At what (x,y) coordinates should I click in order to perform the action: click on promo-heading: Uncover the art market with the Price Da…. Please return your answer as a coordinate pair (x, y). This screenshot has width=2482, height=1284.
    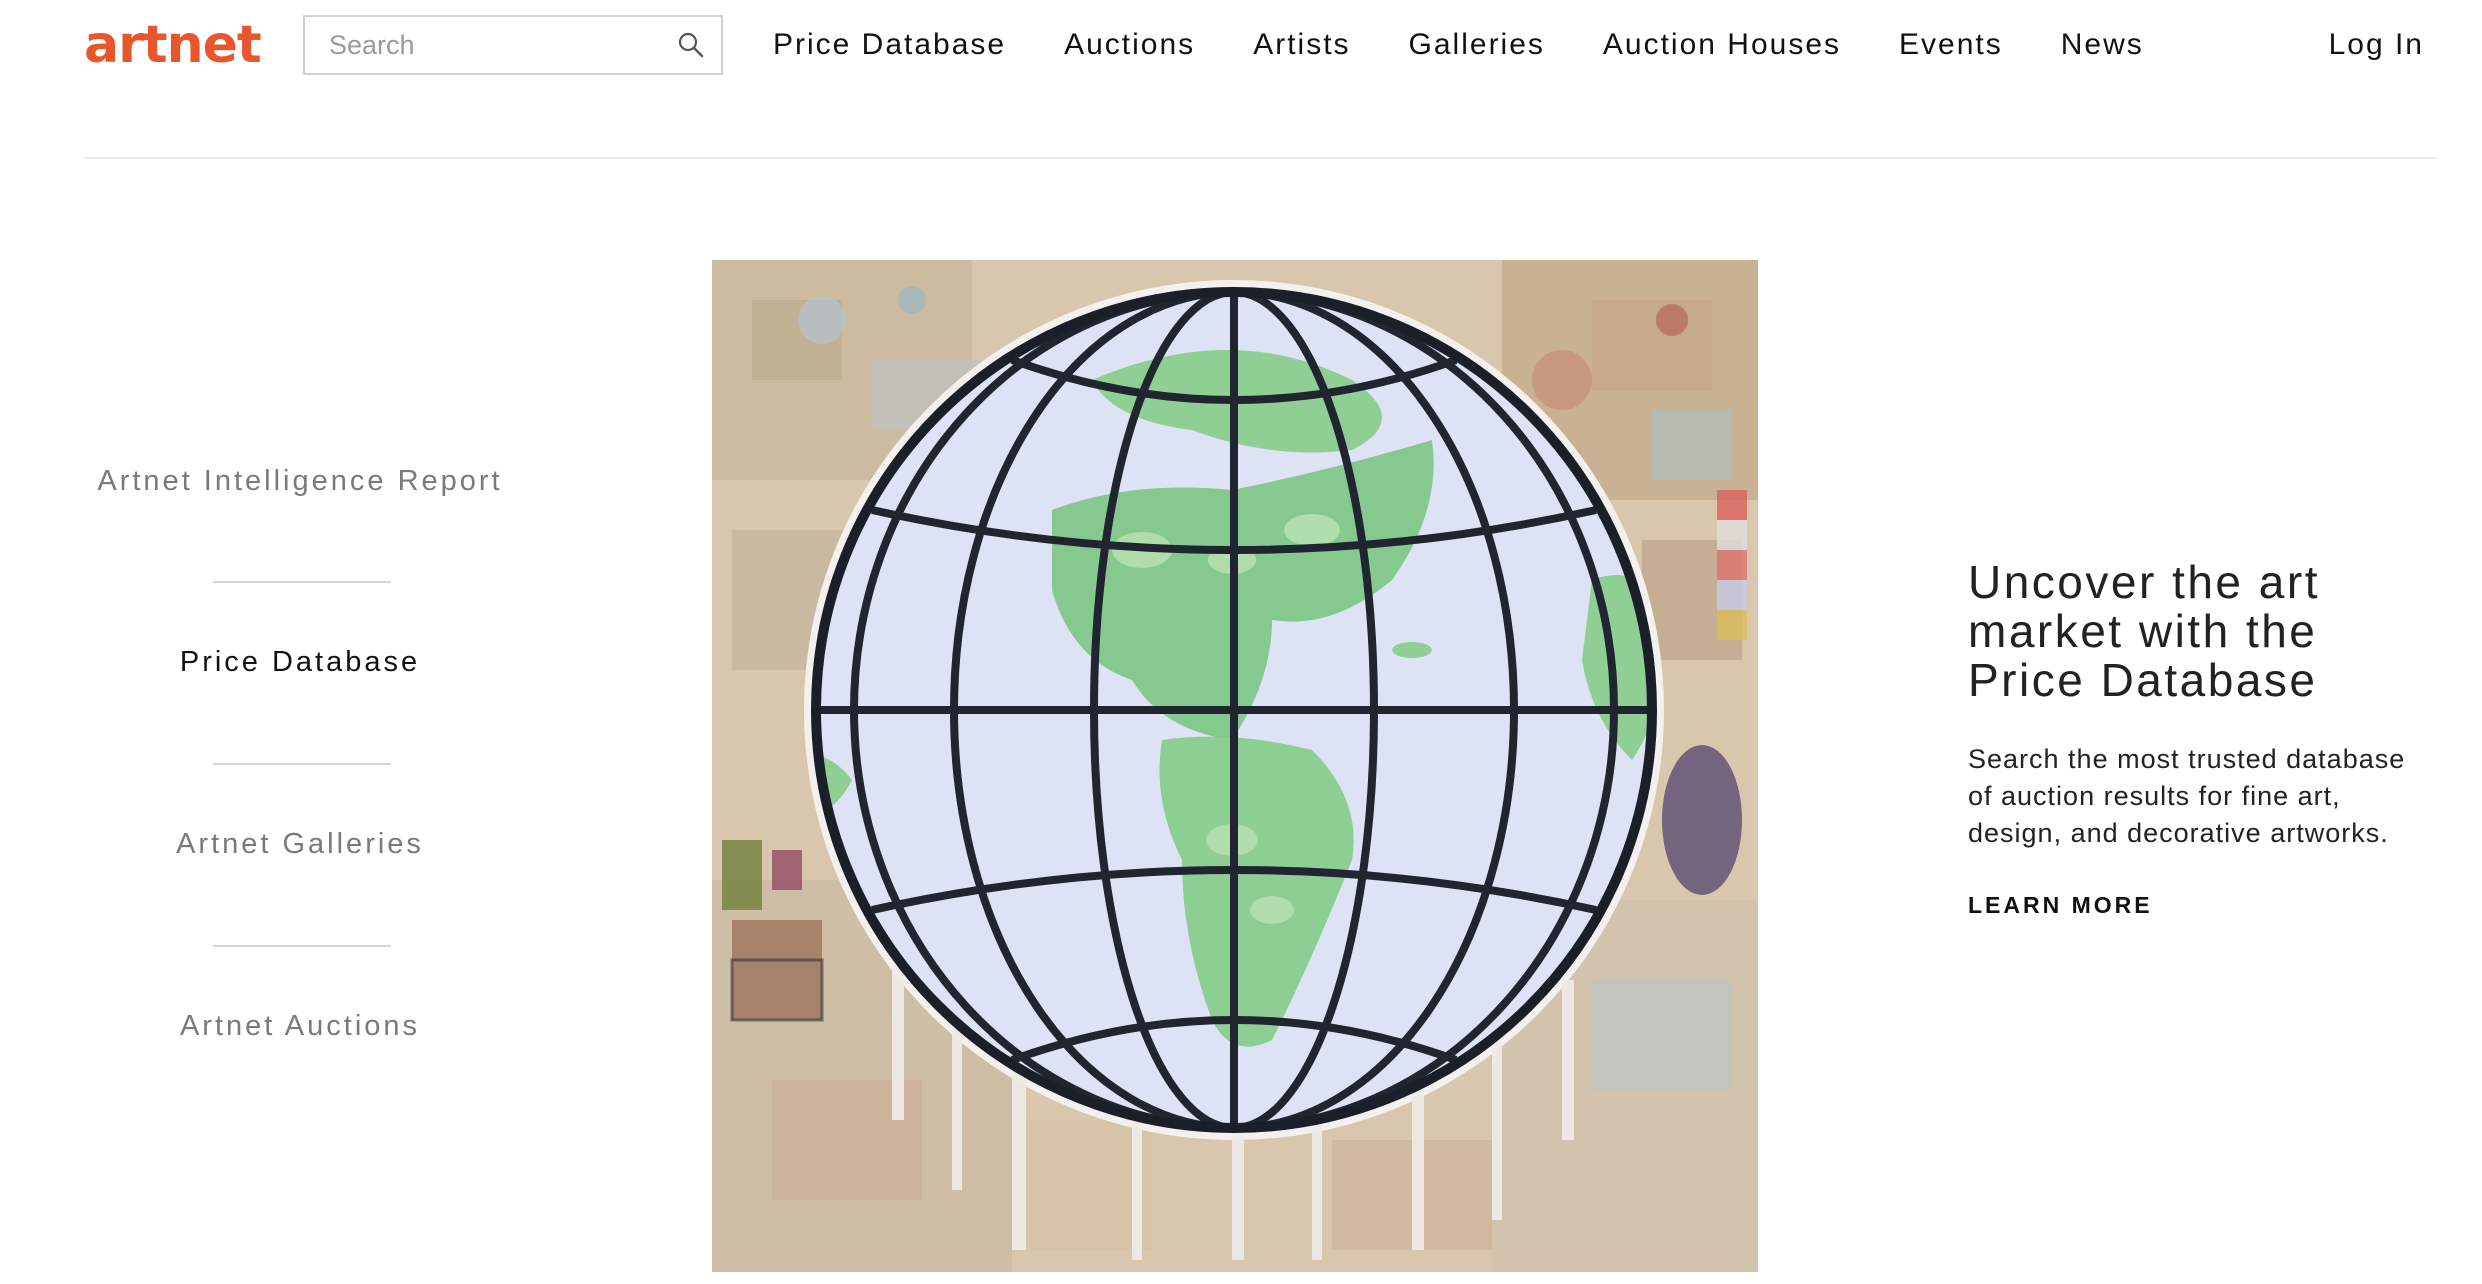
    Looking at the image, I should click on (2144, 631).